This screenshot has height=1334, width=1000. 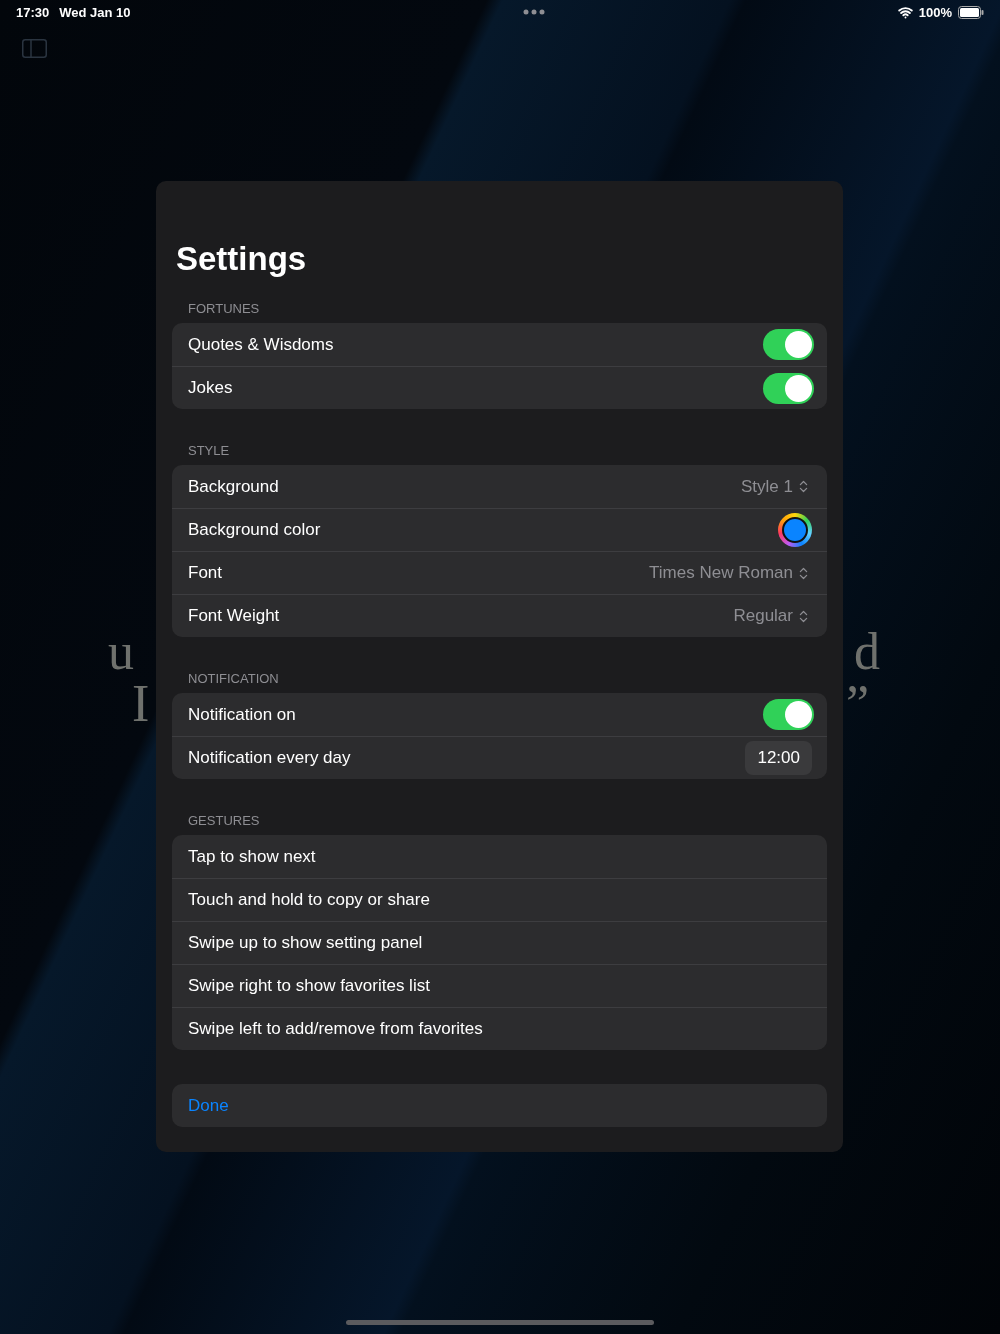 What do you see at coordinates (33, 12) in the screenshot?
I see `status-time: 17:30` at bounding box center [33, 12].